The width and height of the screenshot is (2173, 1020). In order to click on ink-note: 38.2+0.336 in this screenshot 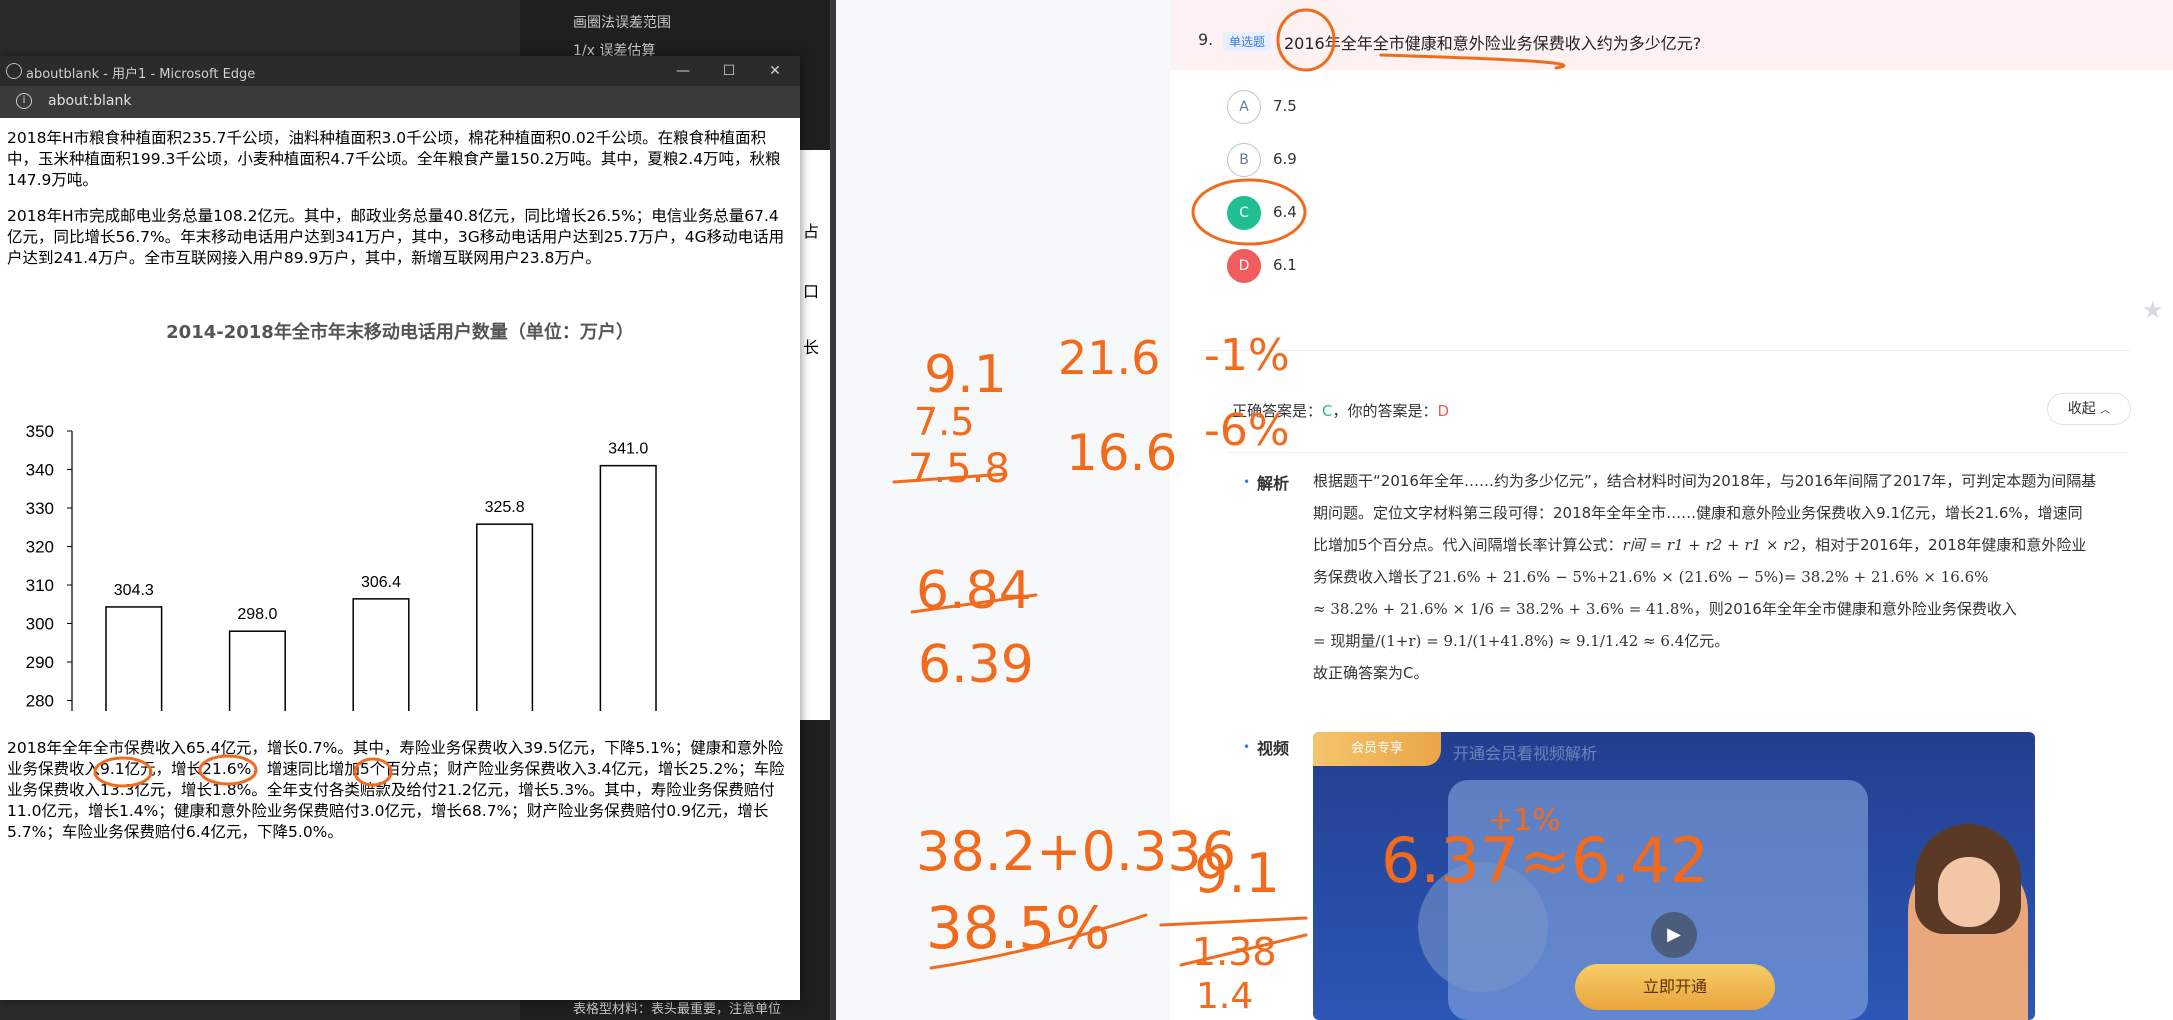, I will do `click(1076, 851)`.